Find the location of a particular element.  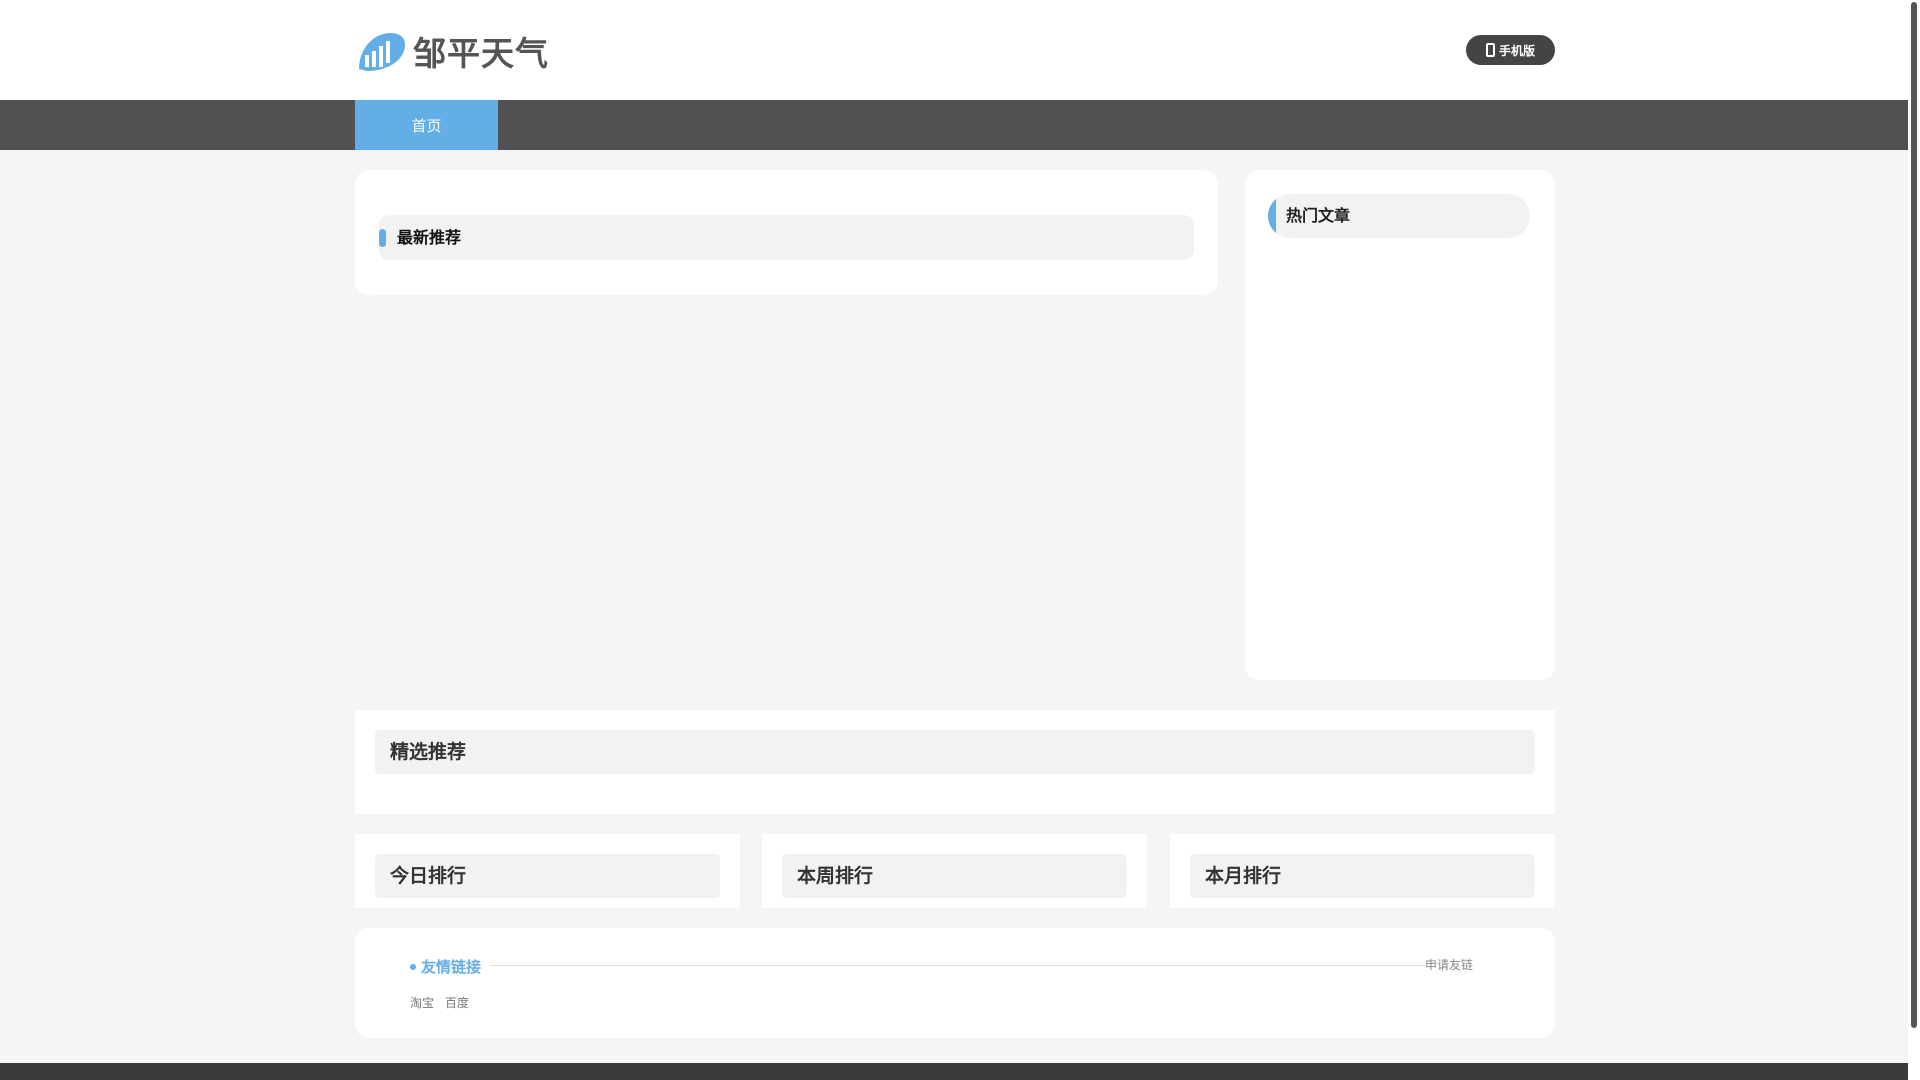

hot-articles-section: 热门文章 is located at coordinates (1400, 425).